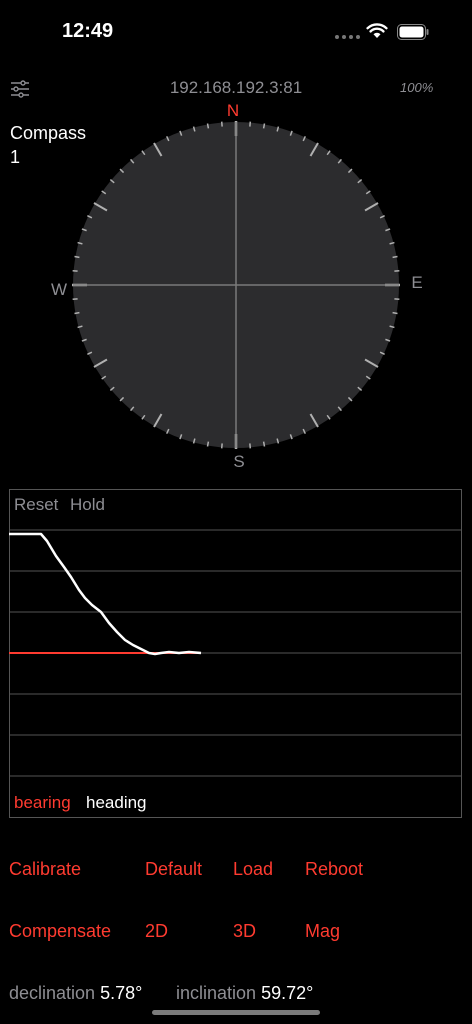 The height and width of the screenshot is (1024, 472). Describe the element at coordinates (116, 802) in the screenshot. I see `legend-heading: heading` at that location.